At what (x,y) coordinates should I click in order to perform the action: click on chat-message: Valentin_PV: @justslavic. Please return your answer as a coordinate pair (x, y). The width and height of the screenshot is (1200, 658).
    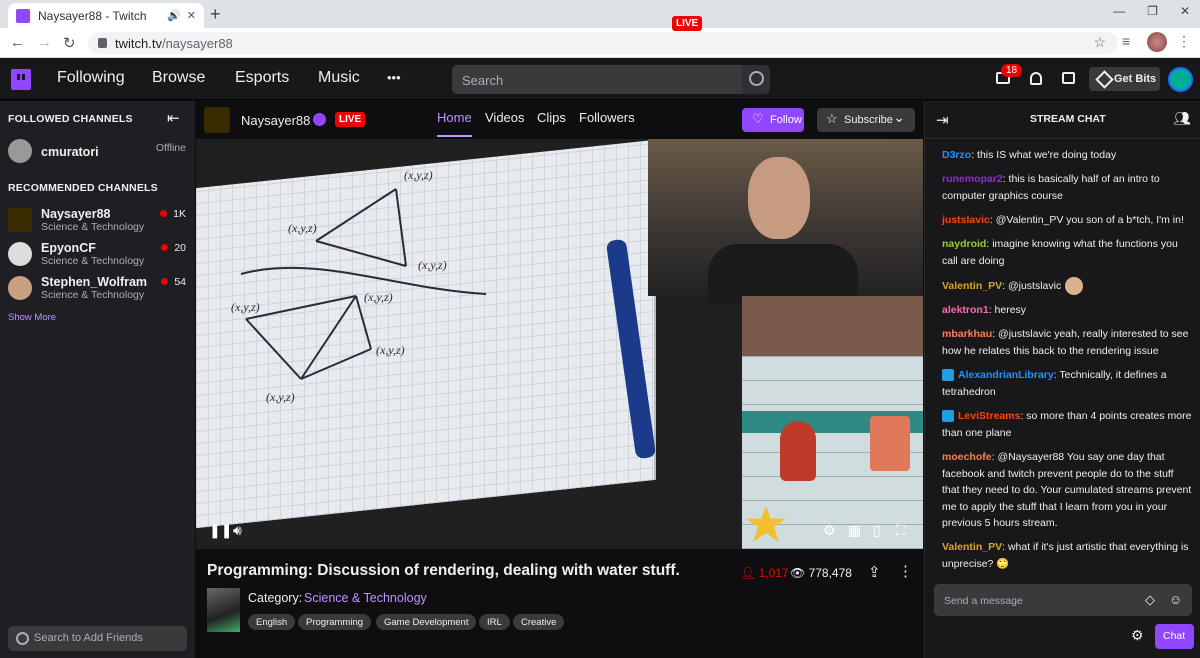
    Looking at the image, I should click on (1067, 286).